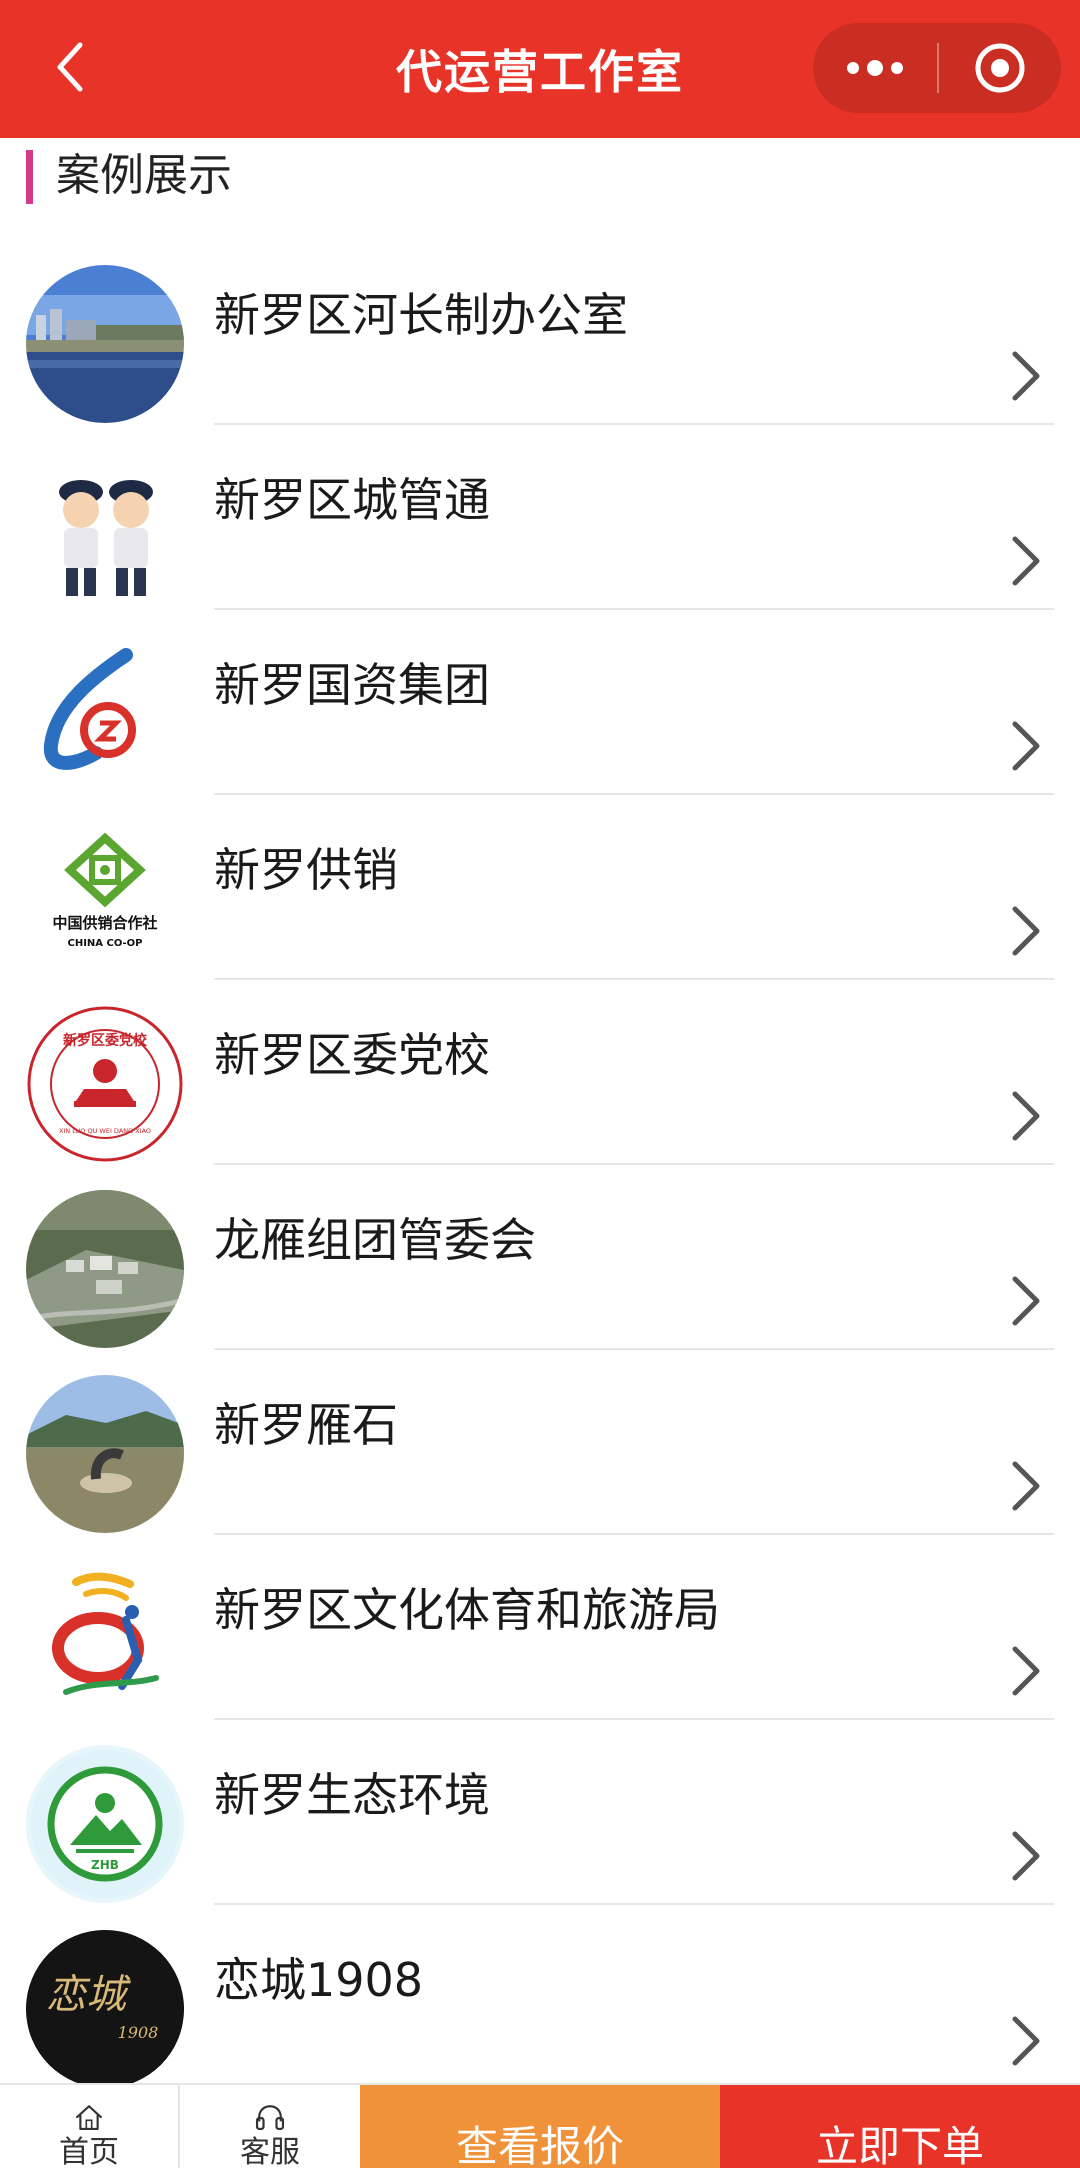 Image resolution: width=1080 pixels, height=2168 pixels. I want to click on list-item: 中国供销合作社 CHINA CO-OP 新罗供销, so click(540, 887).